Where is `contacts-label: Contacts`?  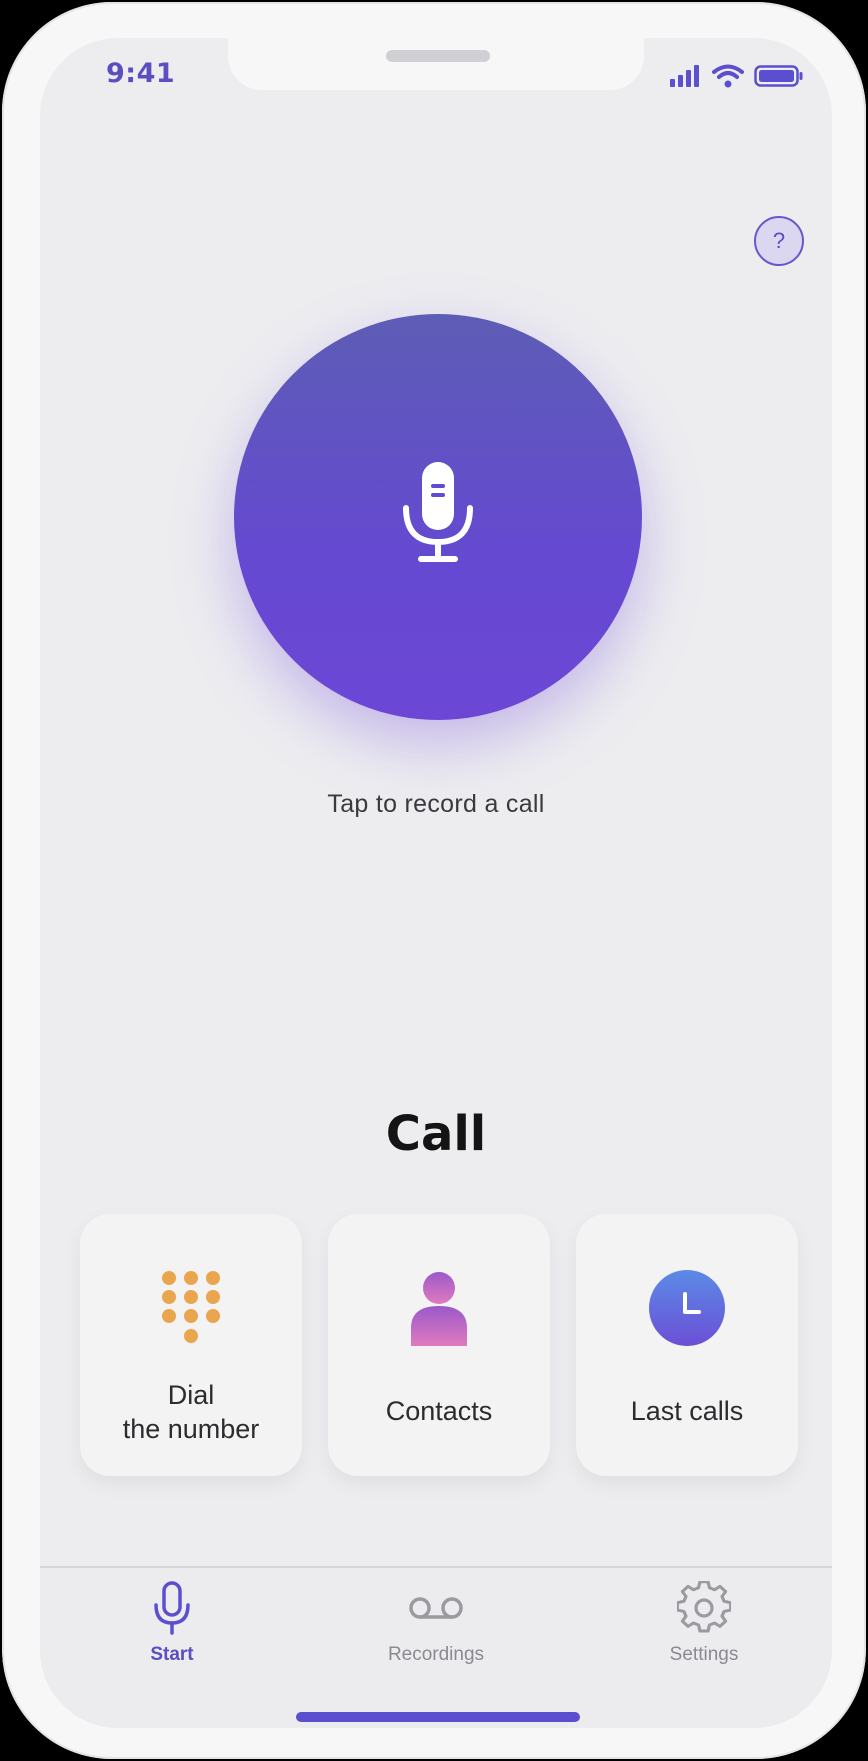
contacts-label: Contacts is located at coordinates (439, 1411).